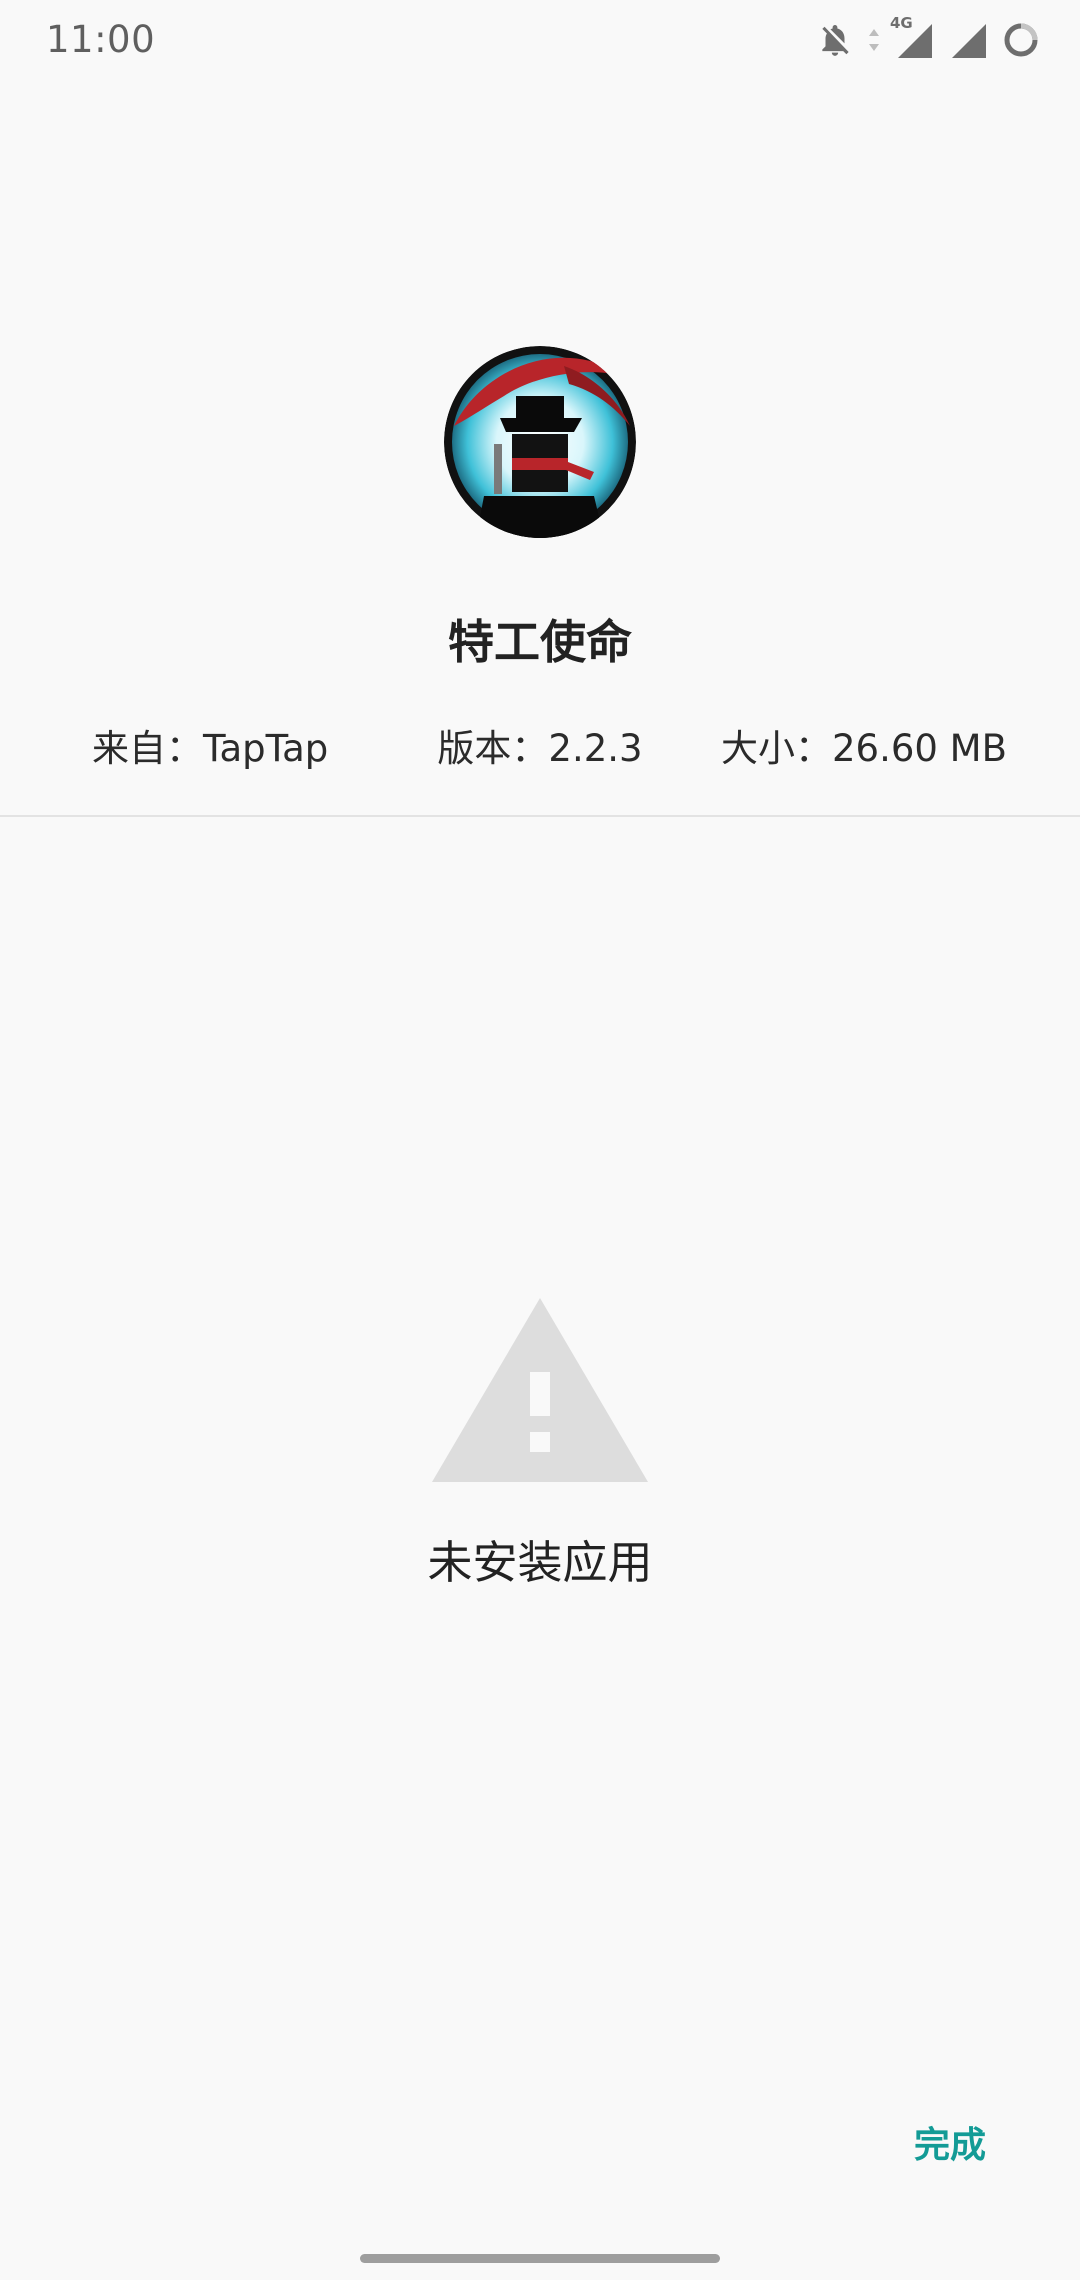 The width and height of the screenshot is (1080, 2280). What do you see at coordinates (540, 746) in the screenshot?
I see `app-meta-row: 来自：TapTap 版本：2.2.3 大小：26.60 MB` at bounding box center [540, 746].